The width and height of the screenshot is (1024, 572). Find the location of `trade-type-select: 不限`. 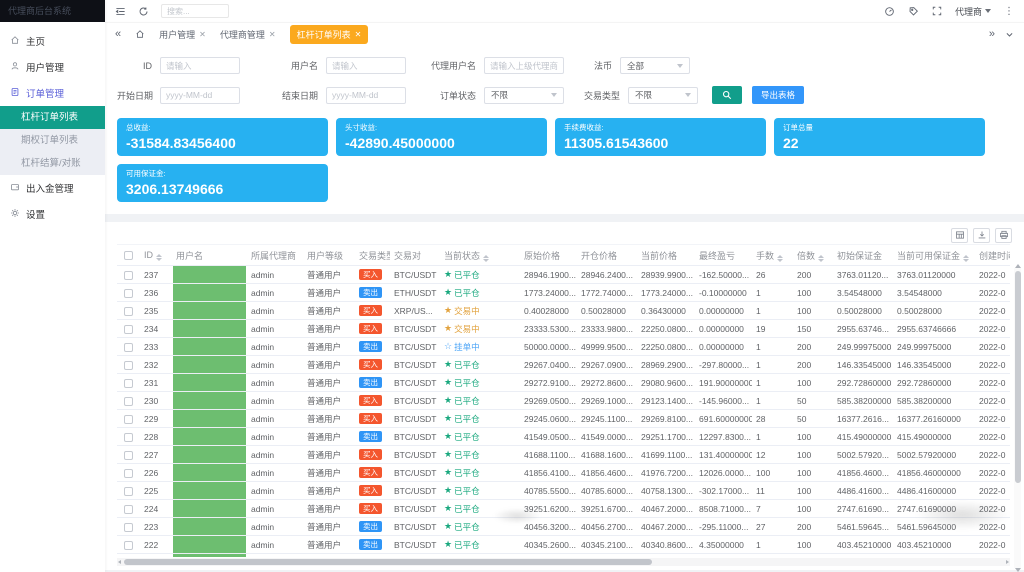

trade-type-select: 不限 is located at coordinates (663, 95).